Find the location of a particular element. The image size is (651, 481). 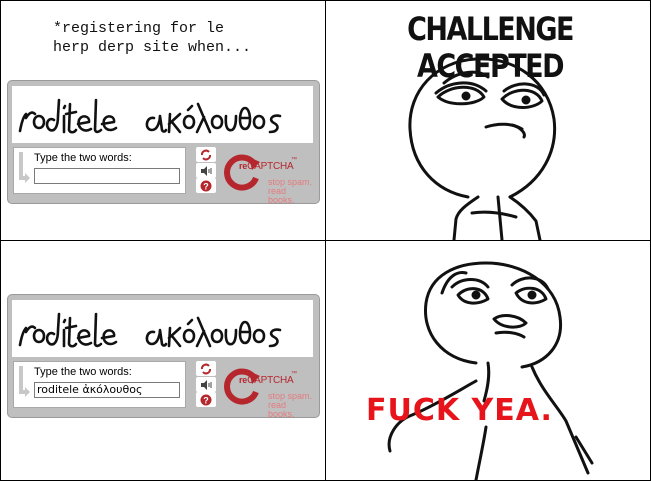

captcha-entry-box: Type the two words: is located at coordinates (99, 170).